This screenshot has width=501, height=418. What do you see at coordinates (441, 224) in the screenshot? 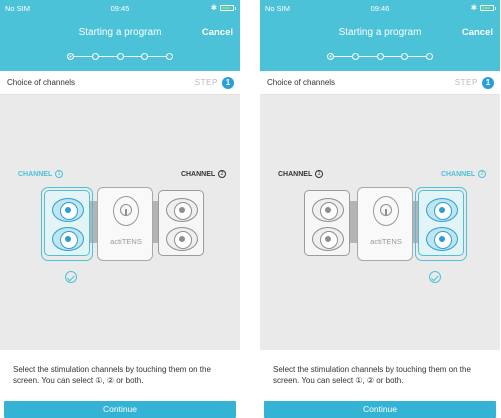
I see `channel-2-selection-frame` at bounding box center [441, 224].